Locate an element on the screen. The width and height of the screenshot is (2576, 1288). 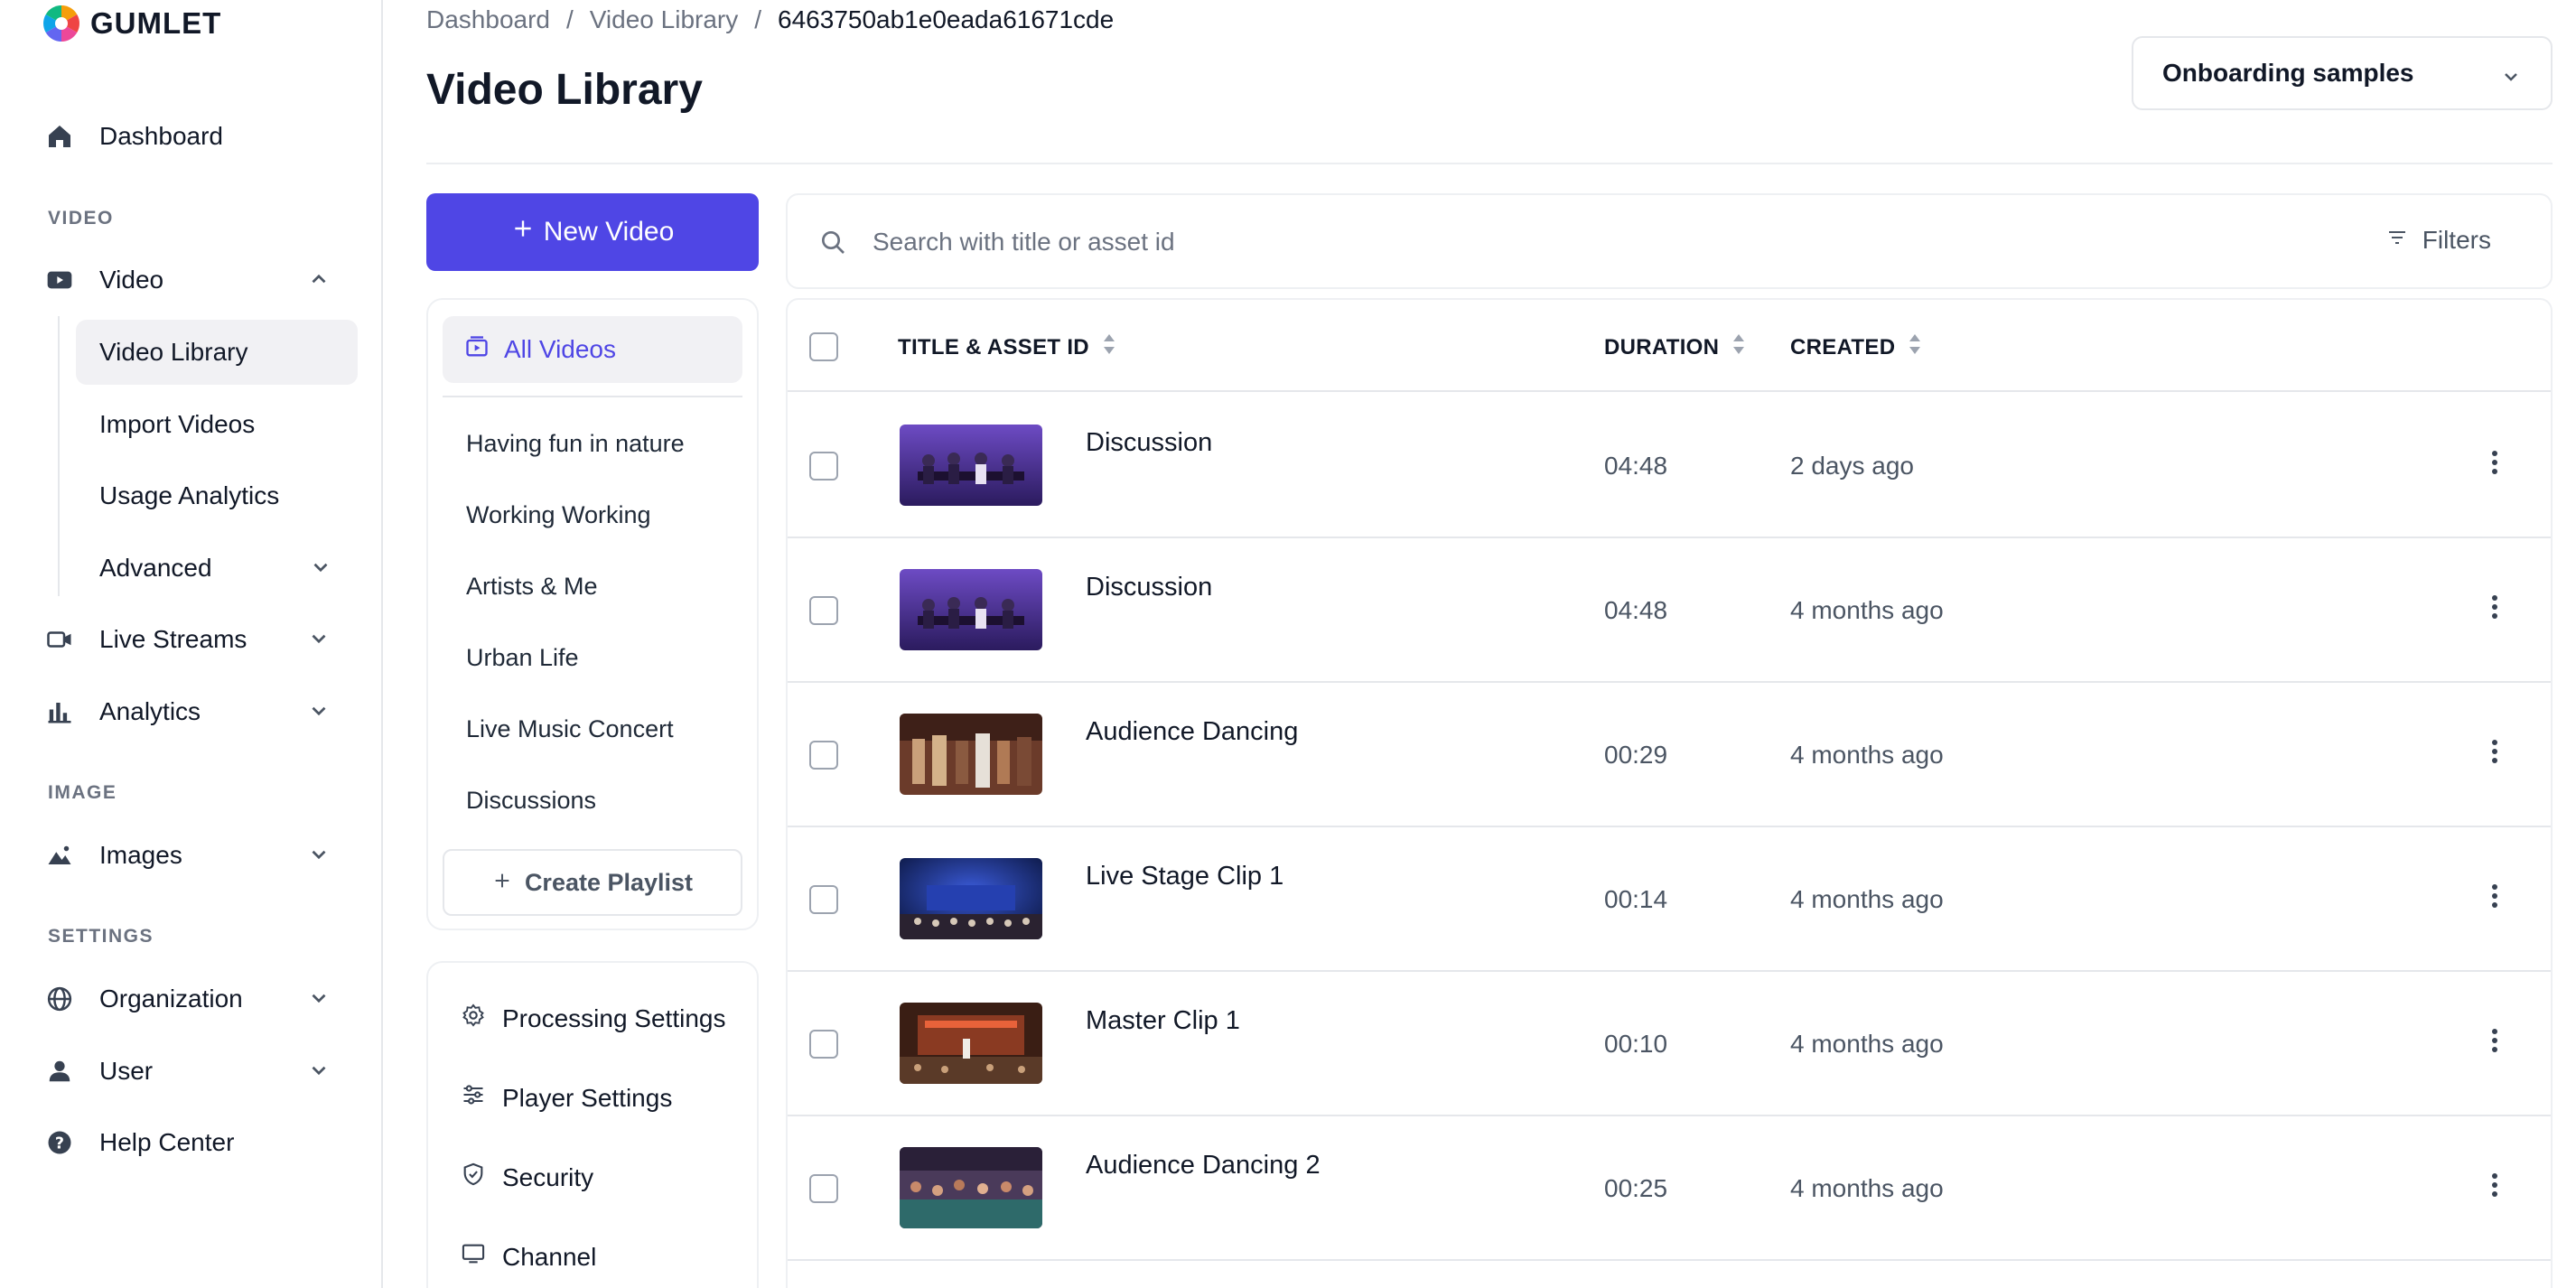
settings-item-channel: Channel is located at coordinates (528, 1257).